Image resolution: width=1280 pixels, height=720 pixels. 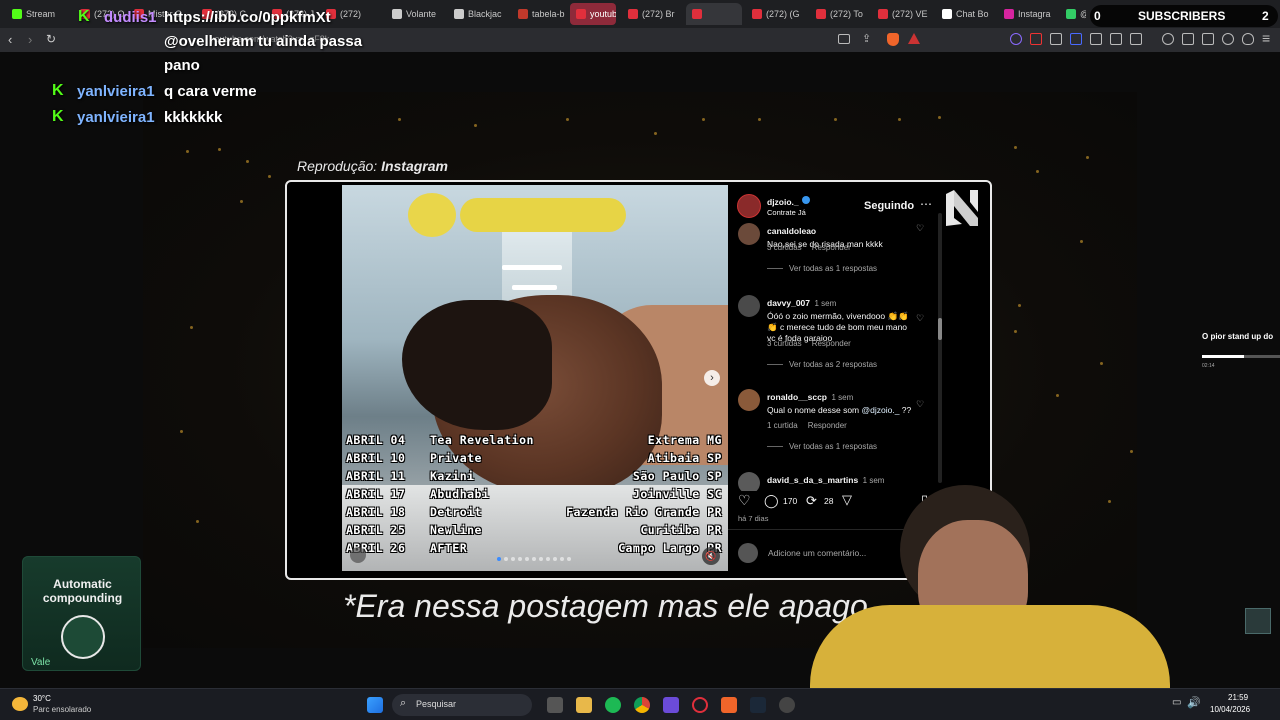 What do you see at coordinates (677, 494) in the screenshot?
I see `event-city: Joinville SC` at bounding box center [677, 494].